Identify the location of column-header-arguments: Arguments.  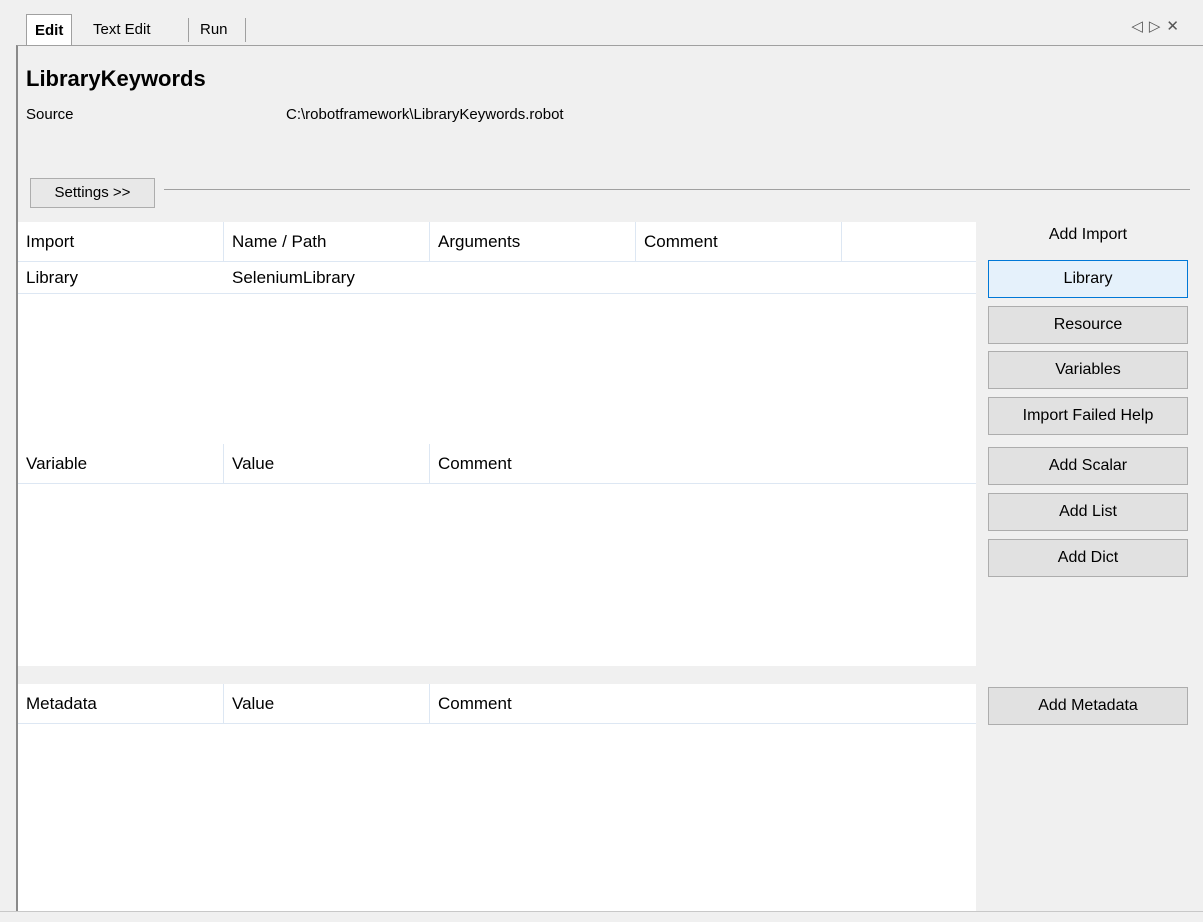
(533, 242).